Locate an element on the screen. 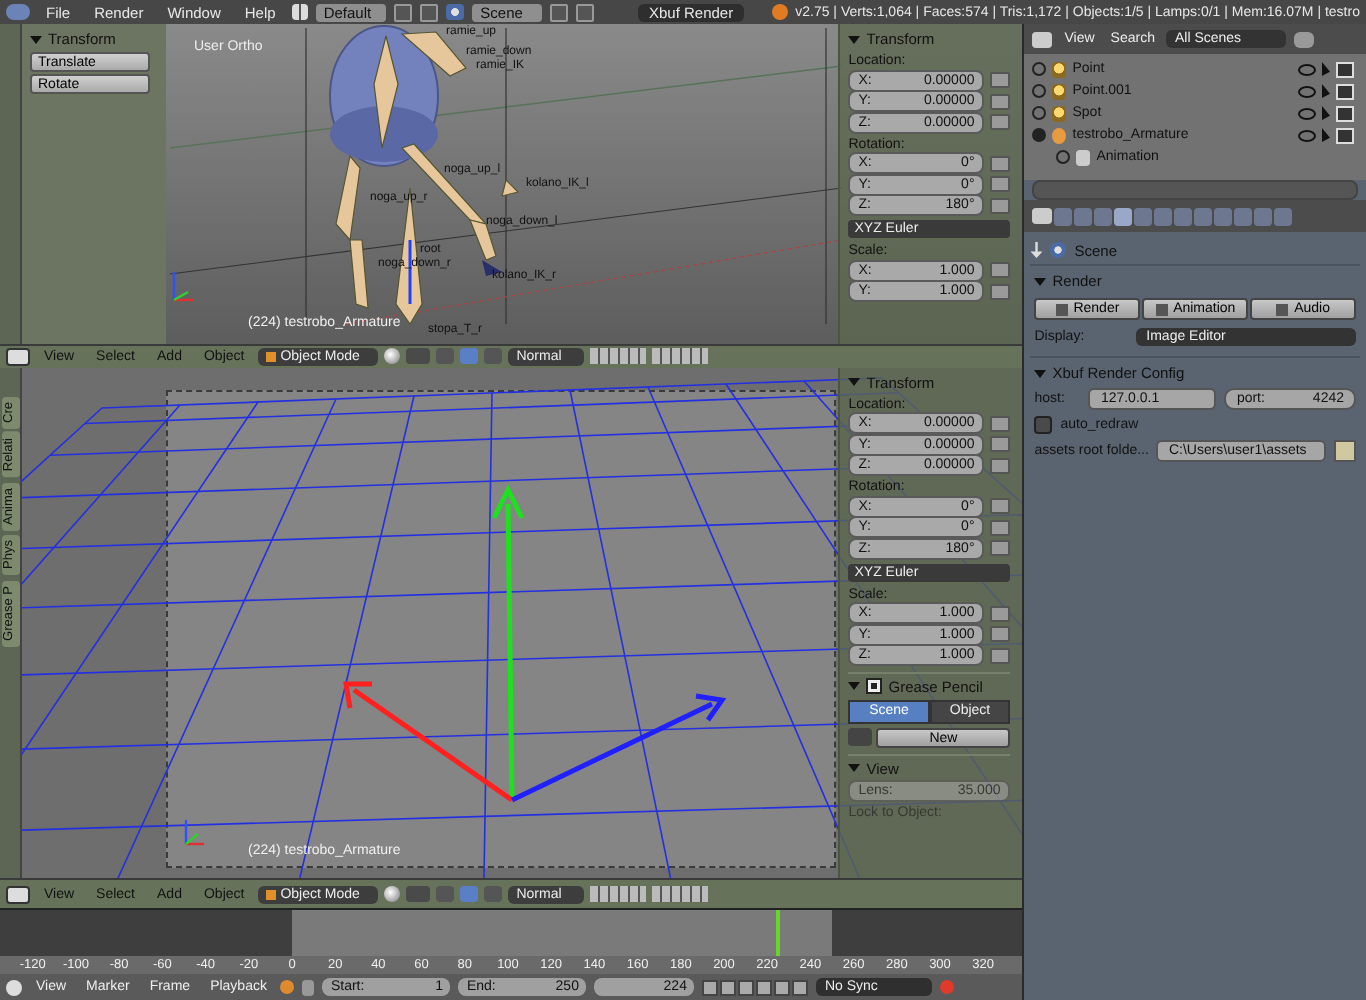 Image resolution: width=1366 pixels, height=1000 pixels. armature-icon is located at coordinates (1059, 135).